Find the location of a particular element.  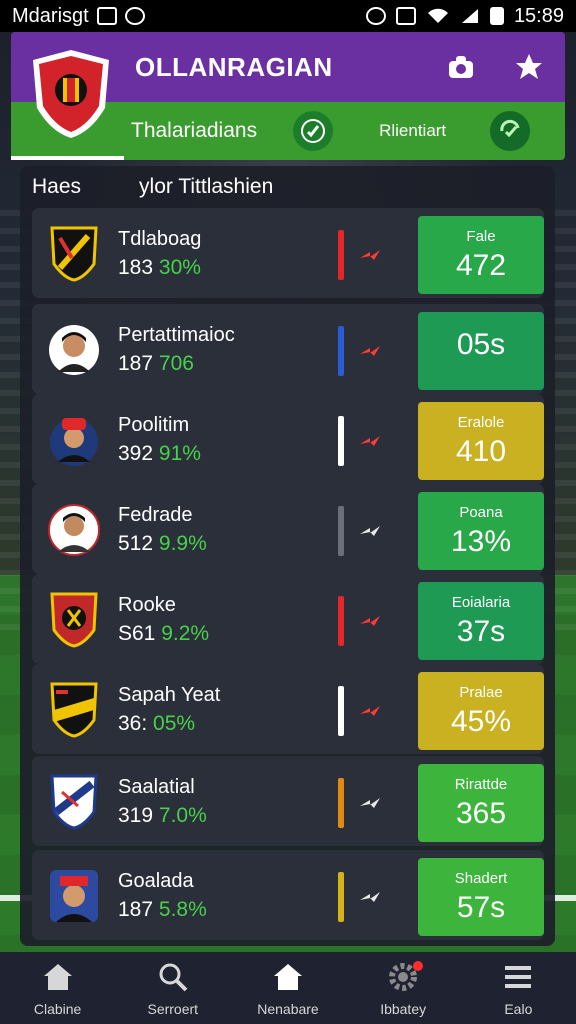

score-card: Rirattde 365 is located at coordinates (481, 803).